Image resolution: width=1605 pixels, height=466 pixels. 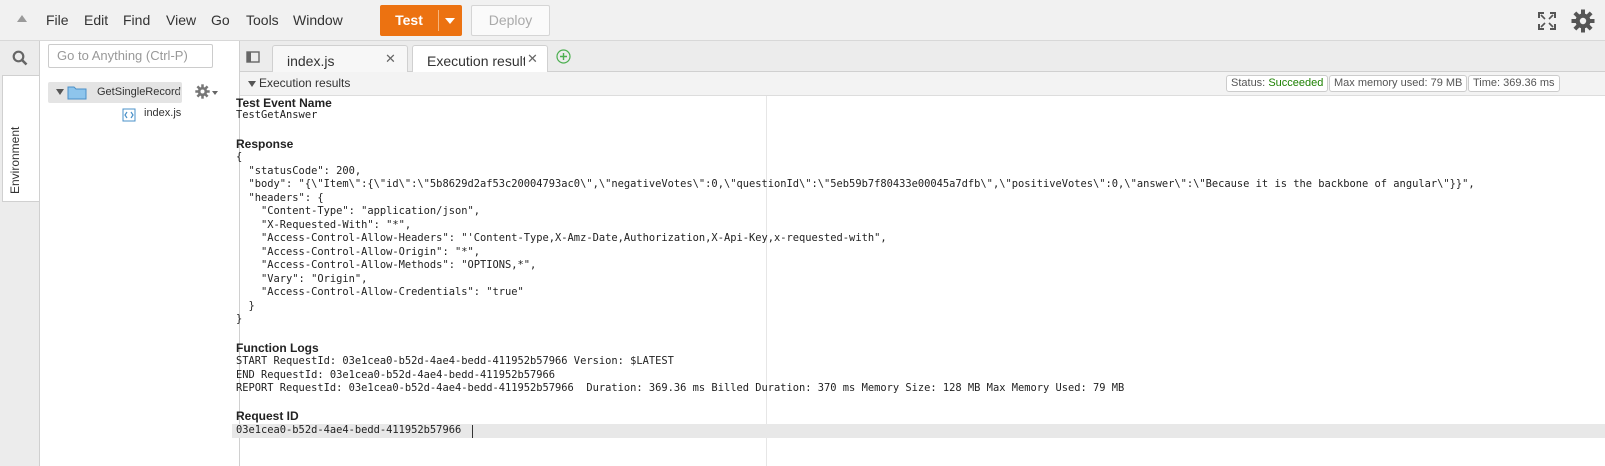 What do you see at coordinates (265, 144) in the screenshot?
I see `response-title: Response` at bounding box center [265, 144].